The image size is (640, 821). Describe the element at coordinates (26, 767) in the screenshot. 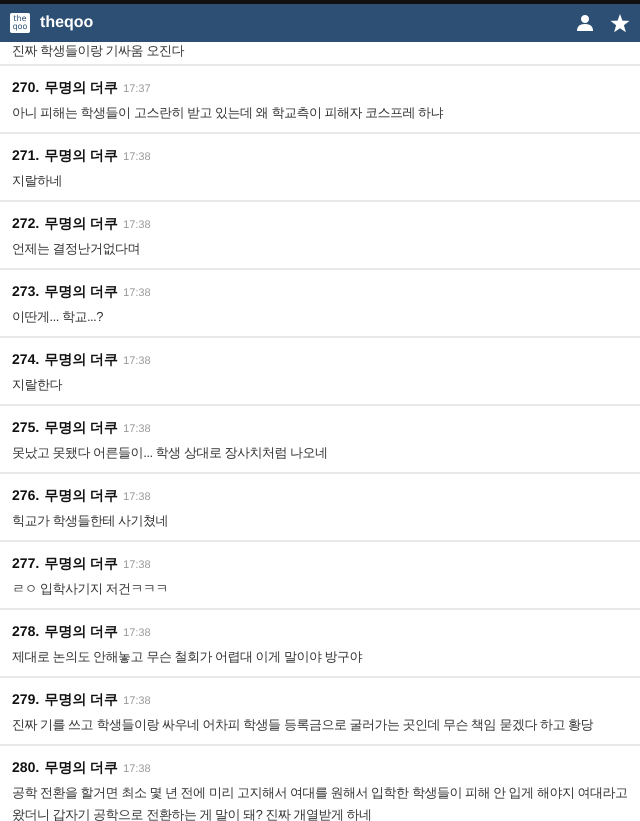

I see `comment-number: 280.` at that location.